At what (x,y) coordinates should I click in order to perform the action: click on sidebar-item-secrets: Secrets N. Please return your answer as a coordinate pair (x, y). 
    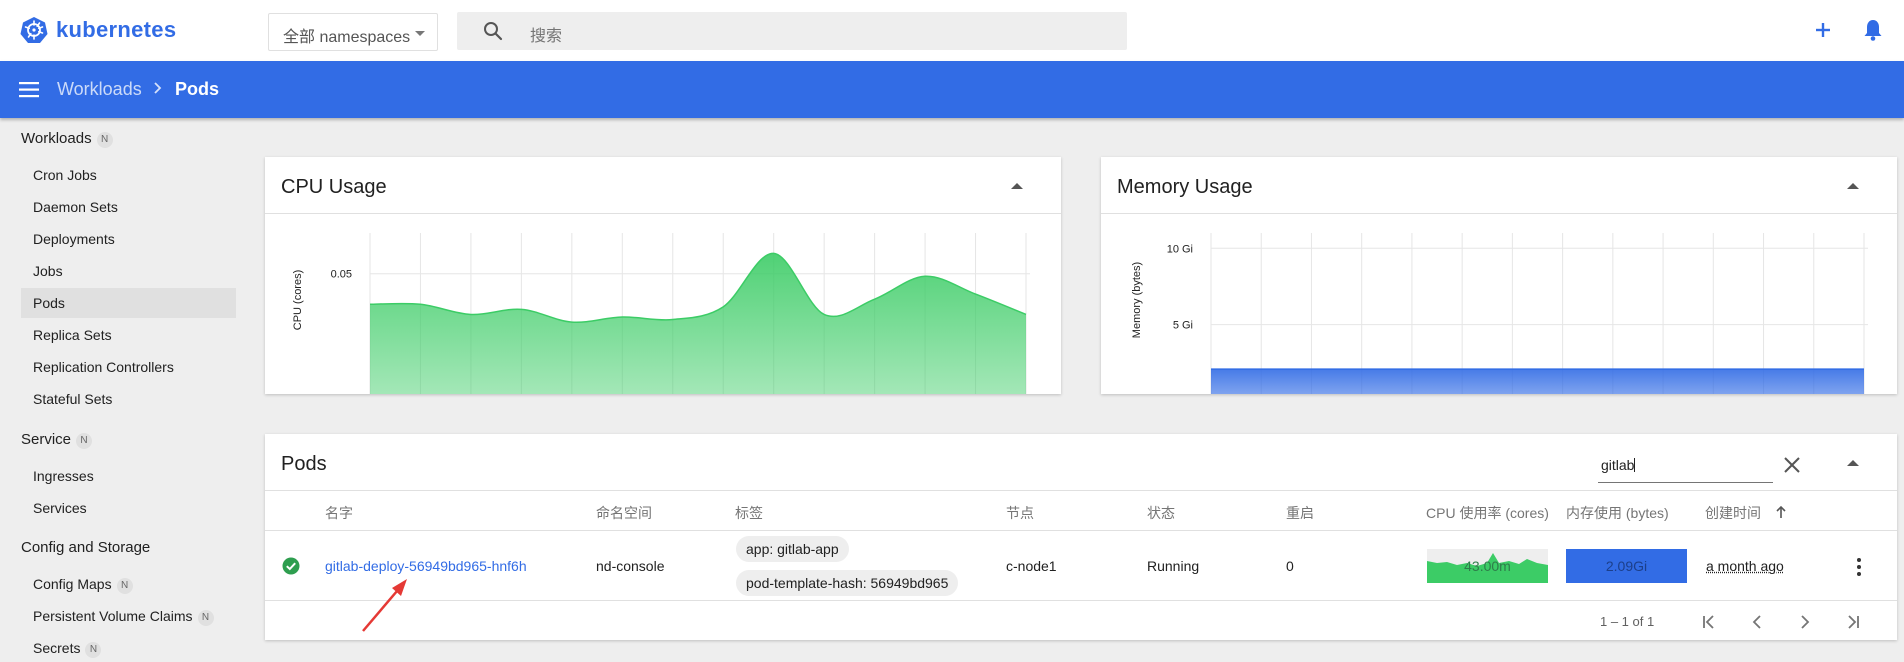
    Looking at the image, I should click on (128, 647).